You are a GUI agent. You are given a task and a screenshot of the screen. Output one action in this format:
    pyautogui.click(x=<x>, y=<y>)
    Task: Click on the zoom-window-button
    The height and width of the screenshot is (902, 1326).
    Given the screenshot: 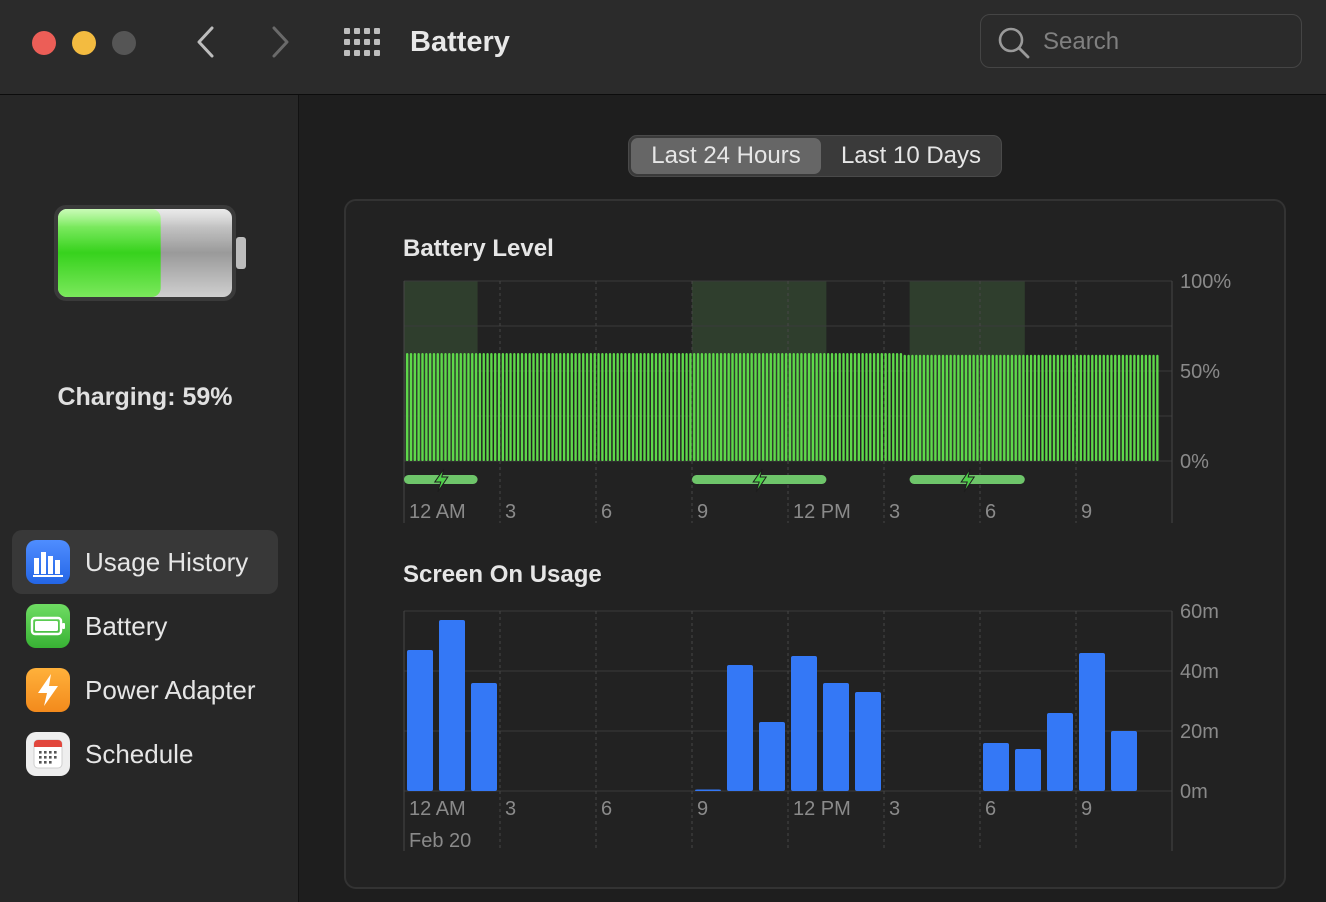 What is the action you would take?
    pyautogui.click(x=124, y=43)
    